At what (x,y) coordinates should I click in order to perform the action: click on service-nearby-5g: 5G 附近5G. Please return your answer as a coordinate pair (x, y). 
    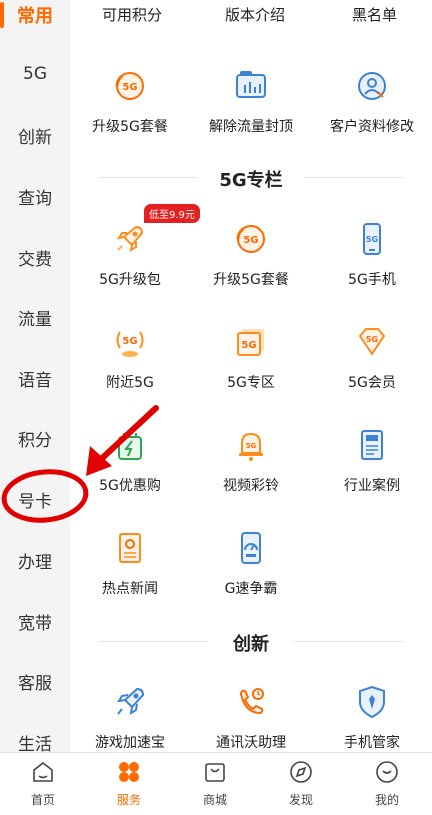
    Looking at the image, I should click on (130, 357).